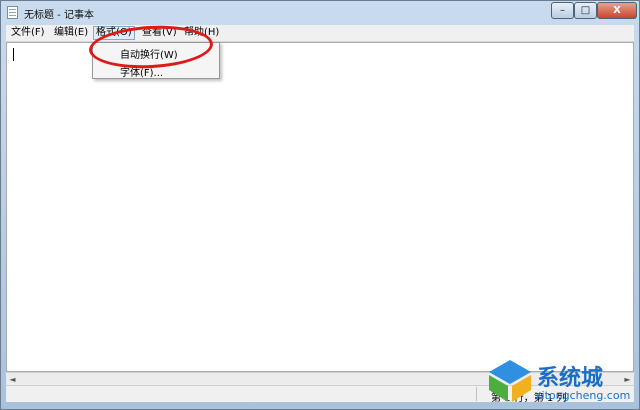  What do you see at coordinates (617, 10) in the screenshot?
I see `close-button: X` at bounding box center [617, 10].